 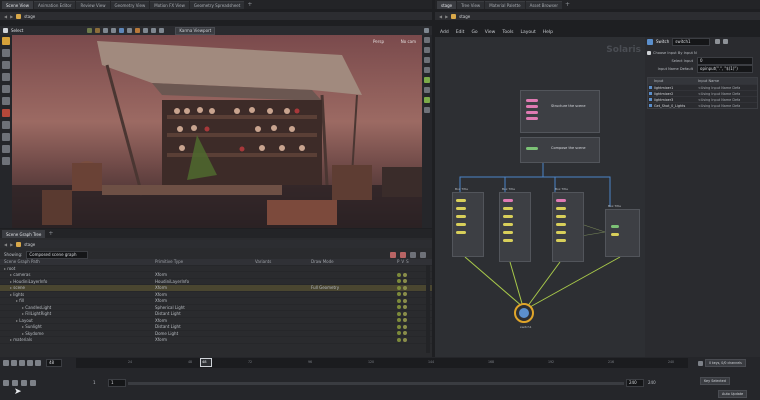 What do you see at coordinates (50, 233) in the screenshot?
I see `add-tab-icon-2: +` at bounding box center [50, 233].